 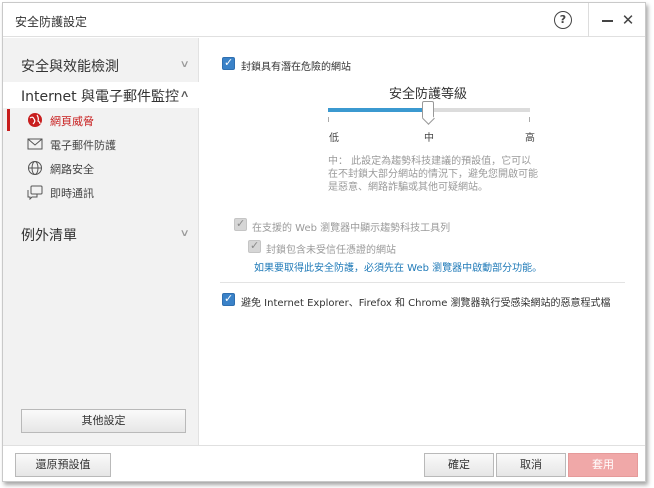 What do you see at coordinates (72, 121) in the screenshot?
I see `sidebar-item-label: 網頁威脅` at bounding box center [72, 121].